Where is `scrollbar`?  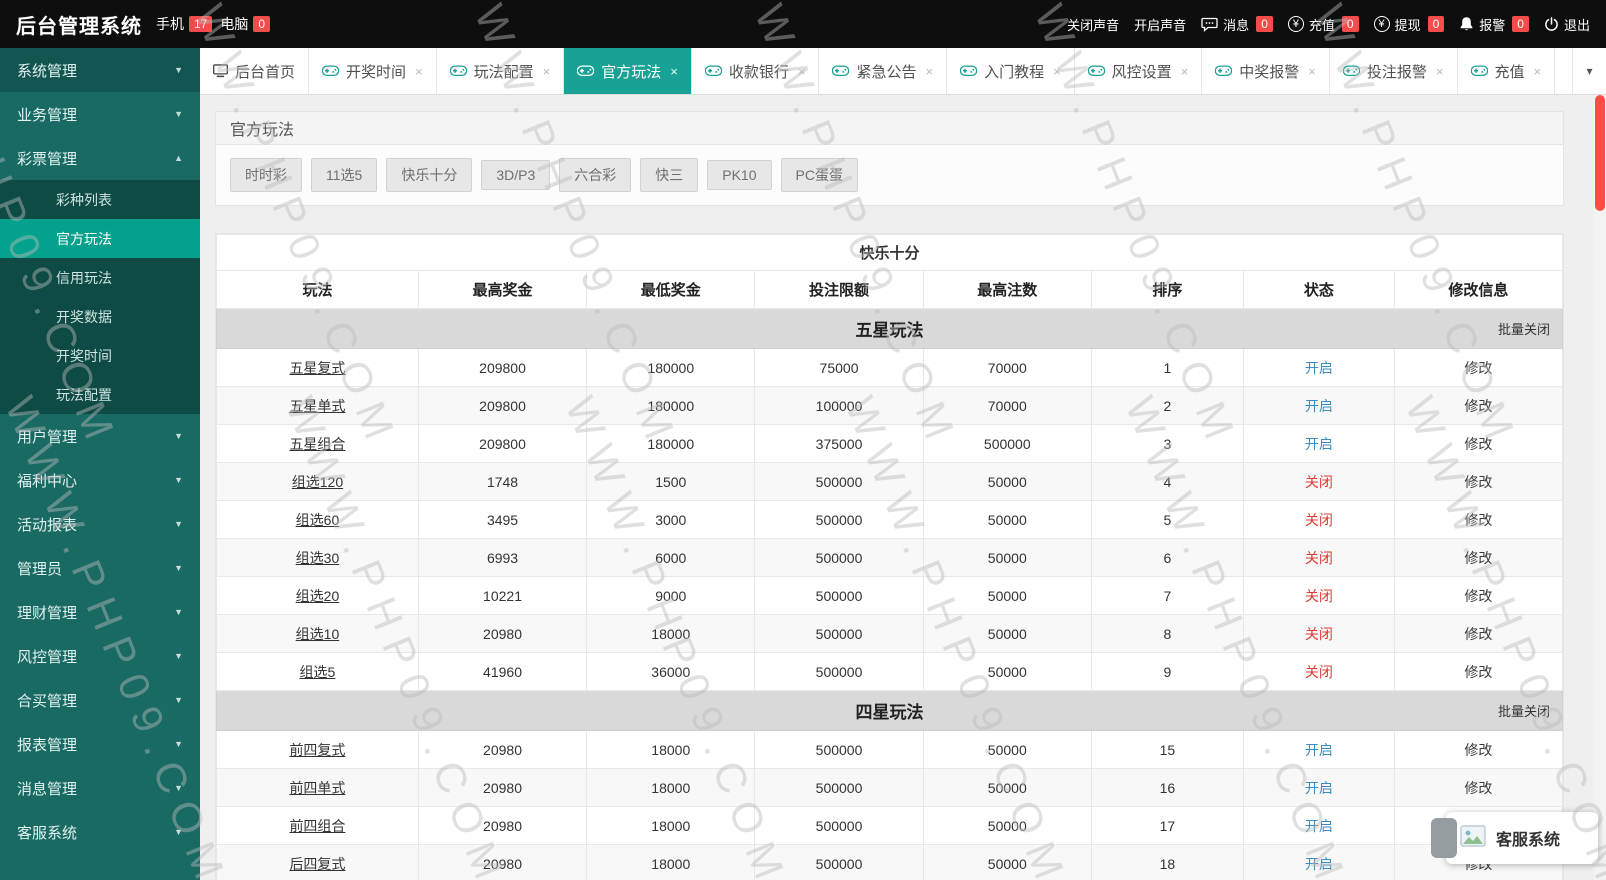
scrollbar is located at coordinates (1600, 487).